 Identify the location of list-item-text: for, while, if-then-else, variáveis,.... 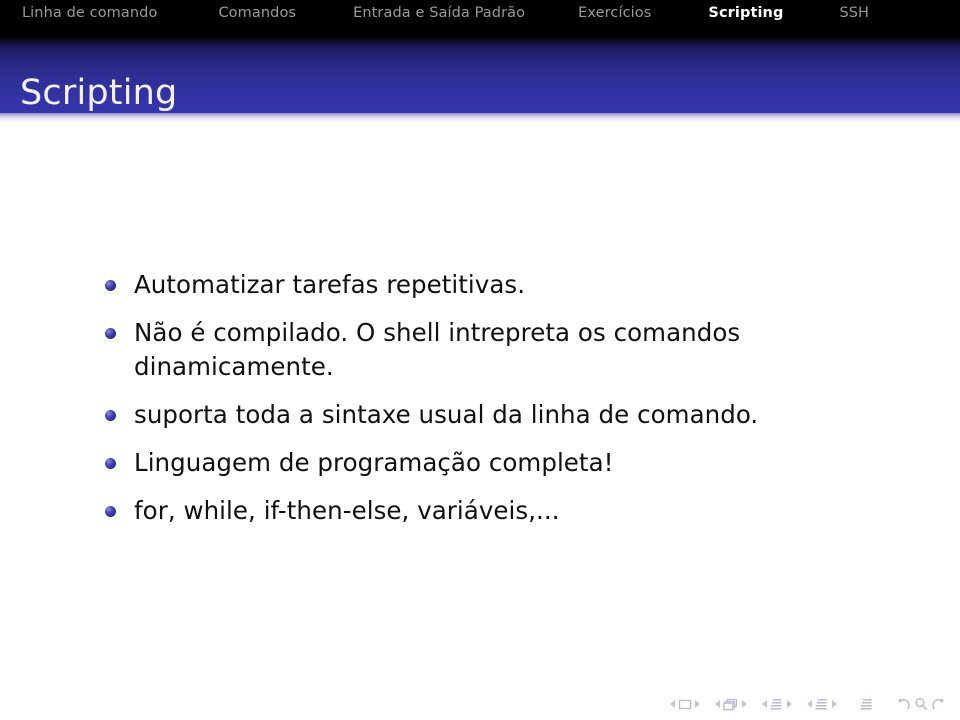
(347, 510).